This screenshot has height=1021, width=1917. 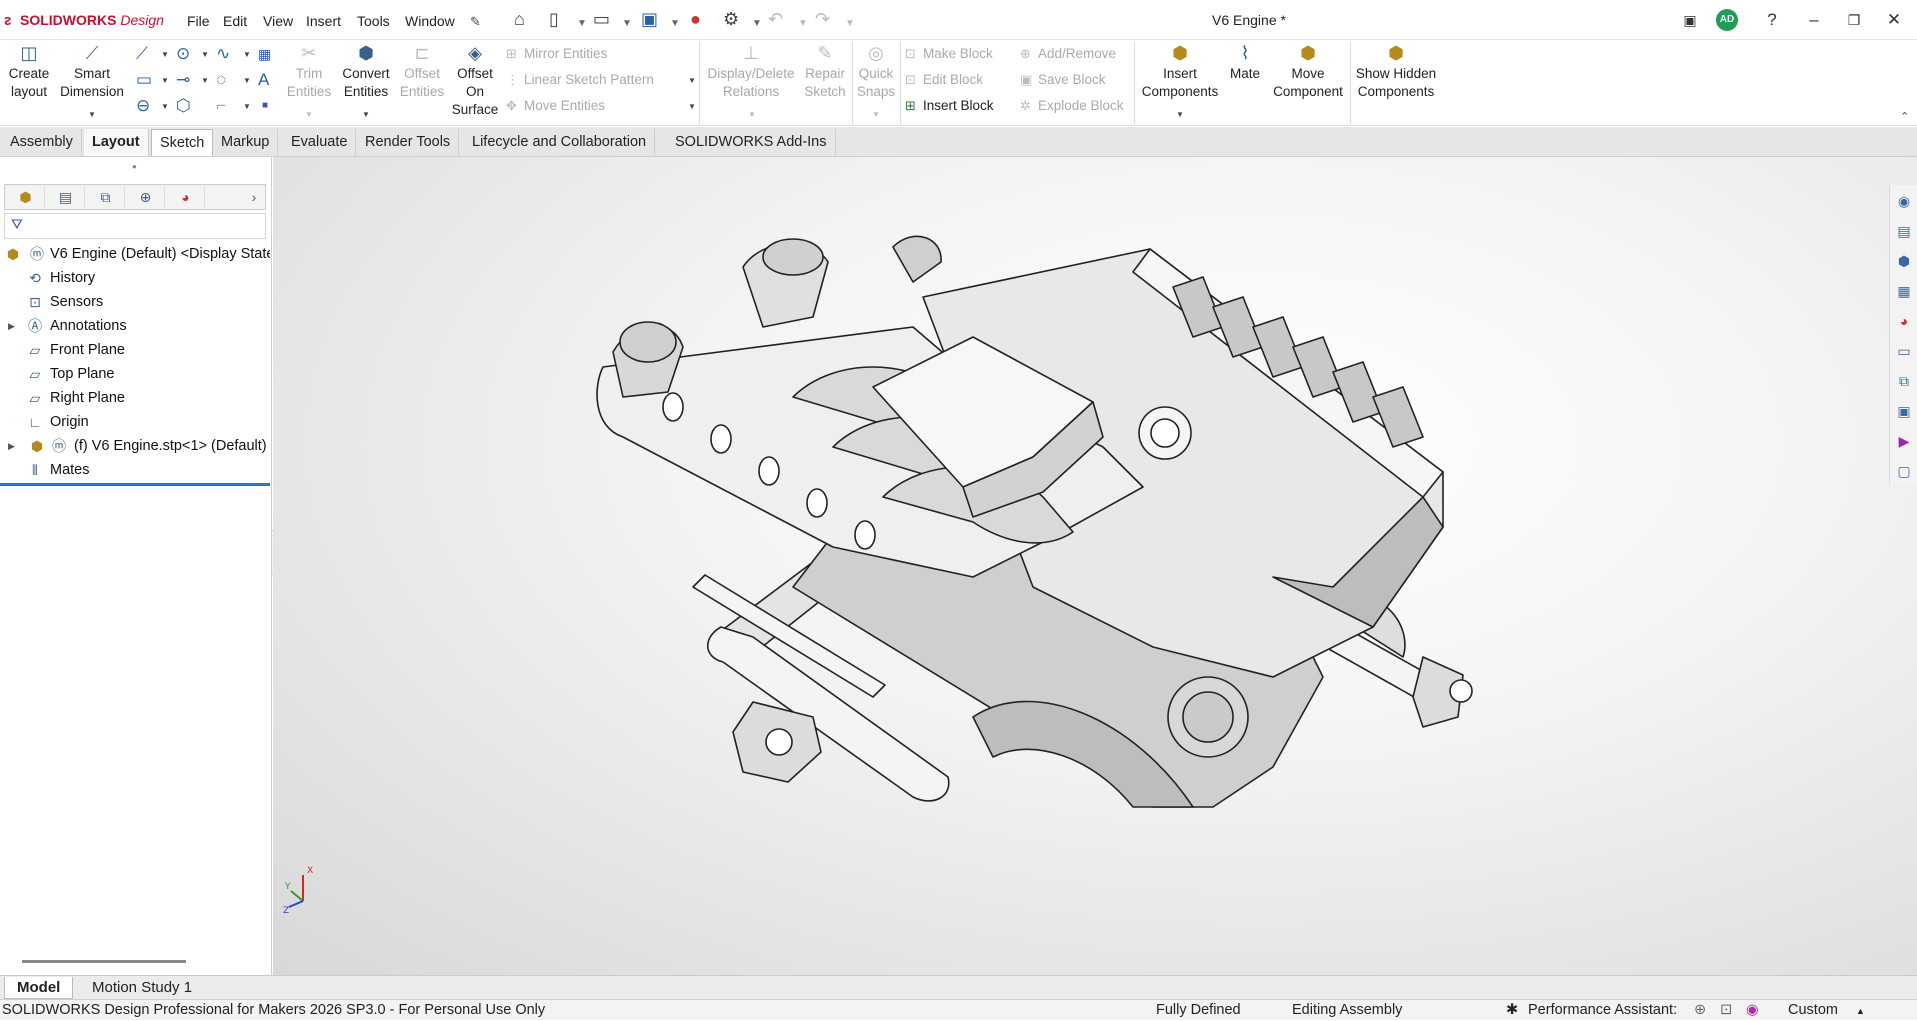 I want to click on mate-button: ⌇ Mate, so click(x=1245, y=63).